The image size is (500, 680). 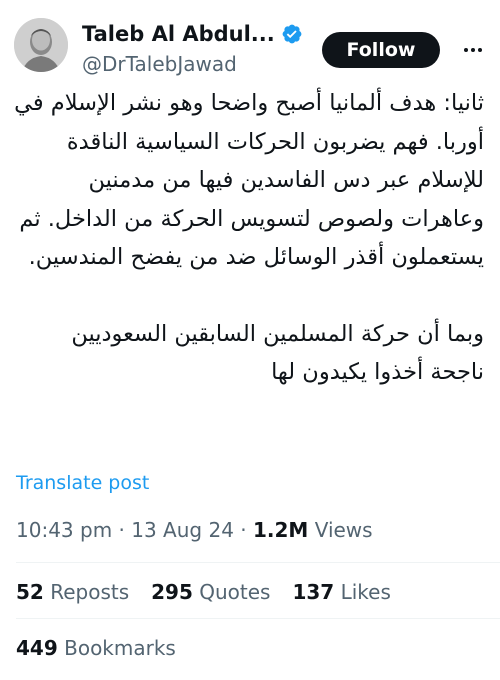 I want to click on avatar, so click(x=41, y=45).